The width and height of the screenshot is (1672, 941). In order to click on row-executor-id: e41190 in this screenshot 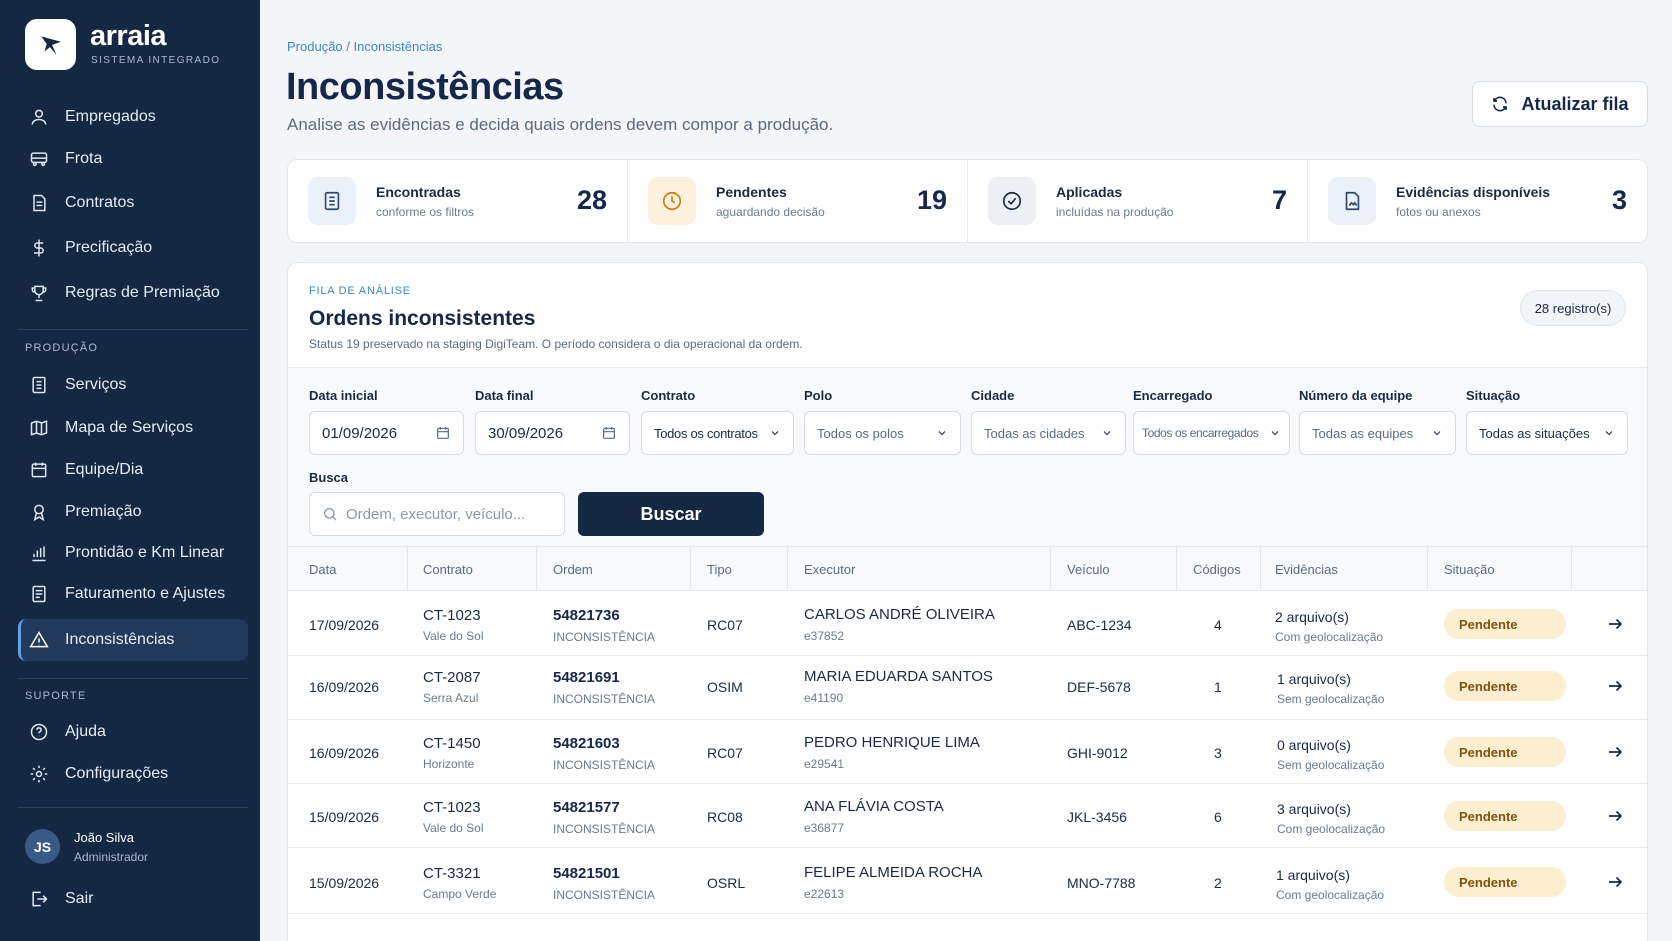, I will do `click(824, 698)`.